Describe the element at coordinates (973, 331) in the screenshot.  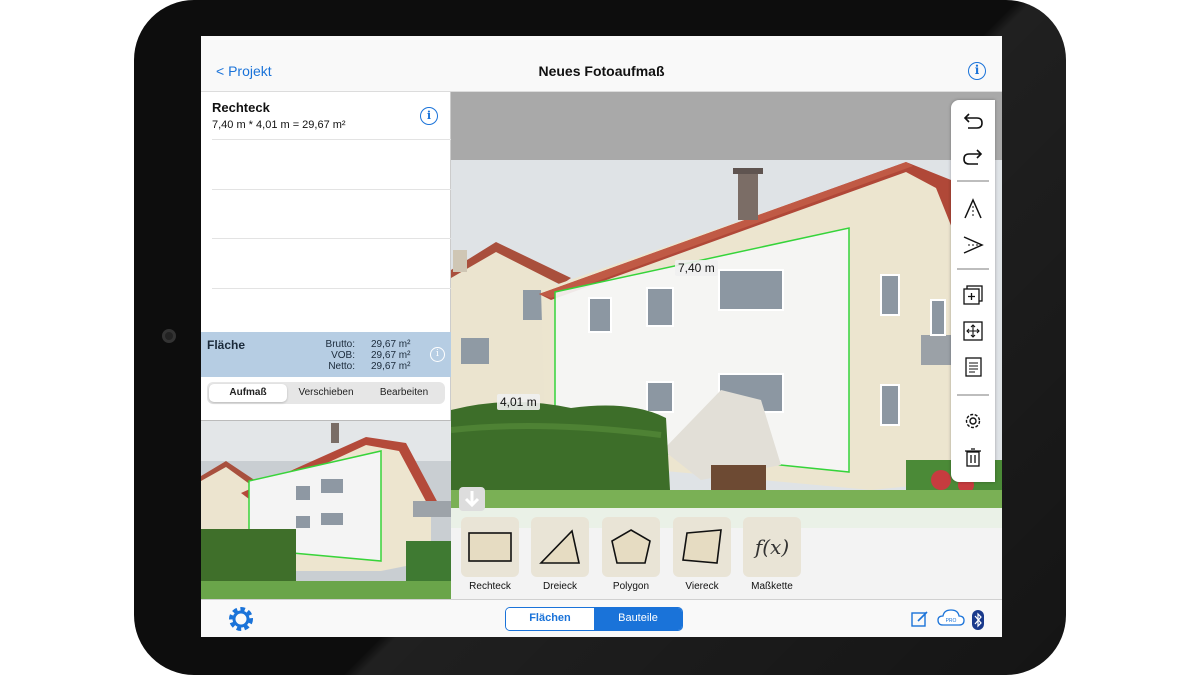
I see `move-icon` at that location.